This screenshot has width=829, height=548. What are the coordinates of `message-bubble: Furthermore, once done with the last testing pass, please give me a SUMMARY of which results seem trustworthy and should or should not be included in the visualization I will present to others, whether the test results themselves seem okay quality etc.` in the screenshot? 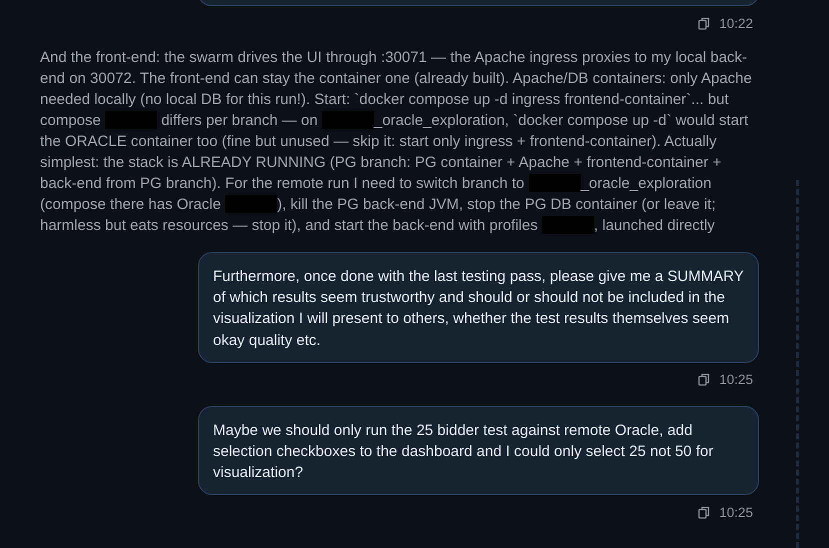 It's located at (478, 307).